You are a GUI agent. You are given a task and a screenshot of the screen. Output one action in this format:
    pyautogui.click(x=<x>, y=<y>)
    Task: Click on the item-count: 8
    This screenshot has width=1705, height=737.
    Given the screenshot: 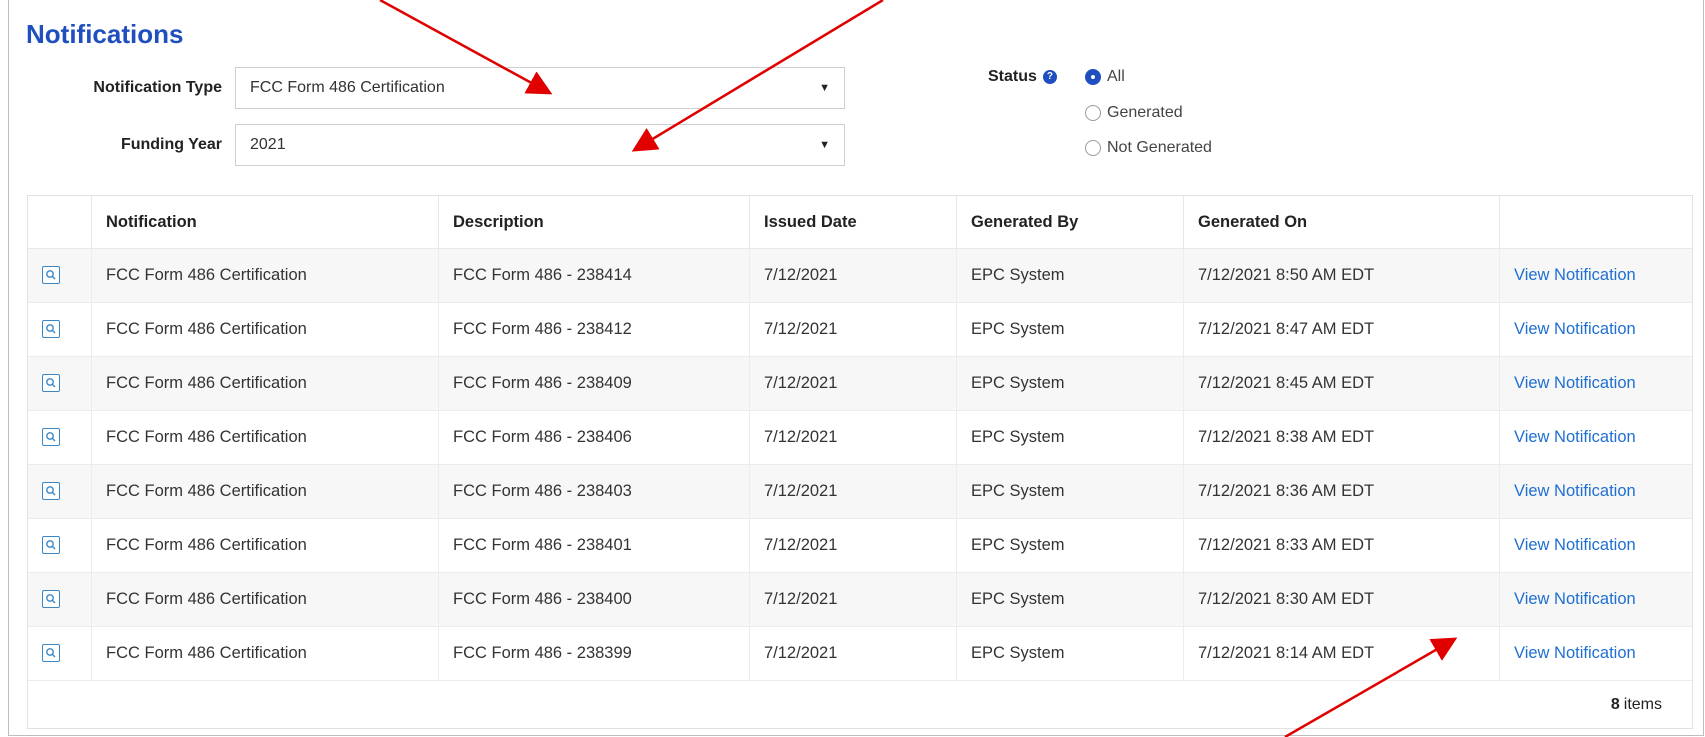 What is the action you would take?
    pyautogui.click(x=1615, y=704)
    